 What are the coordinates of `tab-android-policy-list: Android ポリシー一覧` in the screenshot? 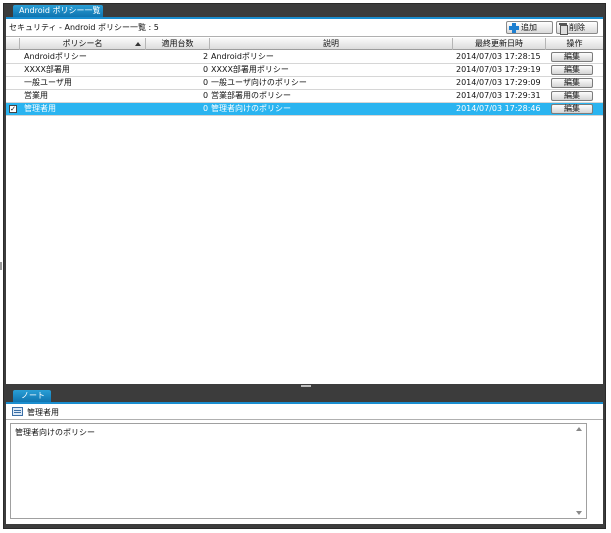 It's located at (58, 11).